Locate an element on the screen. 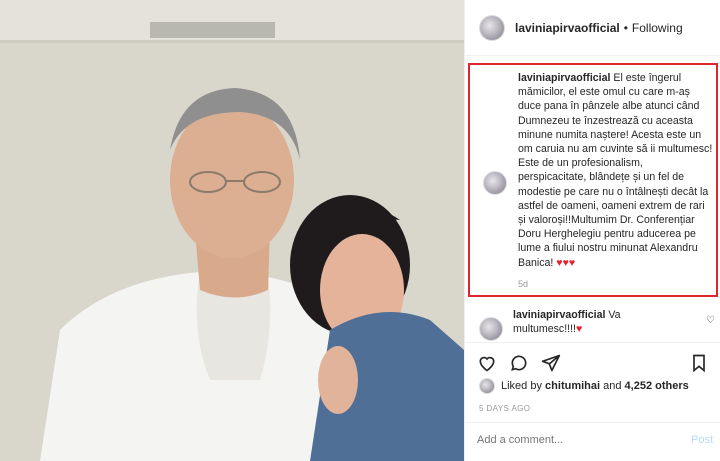 This screenshot has width=720, height=461. post-header: laviniapirvaofficial • Following is located at coordinates (592, 28).